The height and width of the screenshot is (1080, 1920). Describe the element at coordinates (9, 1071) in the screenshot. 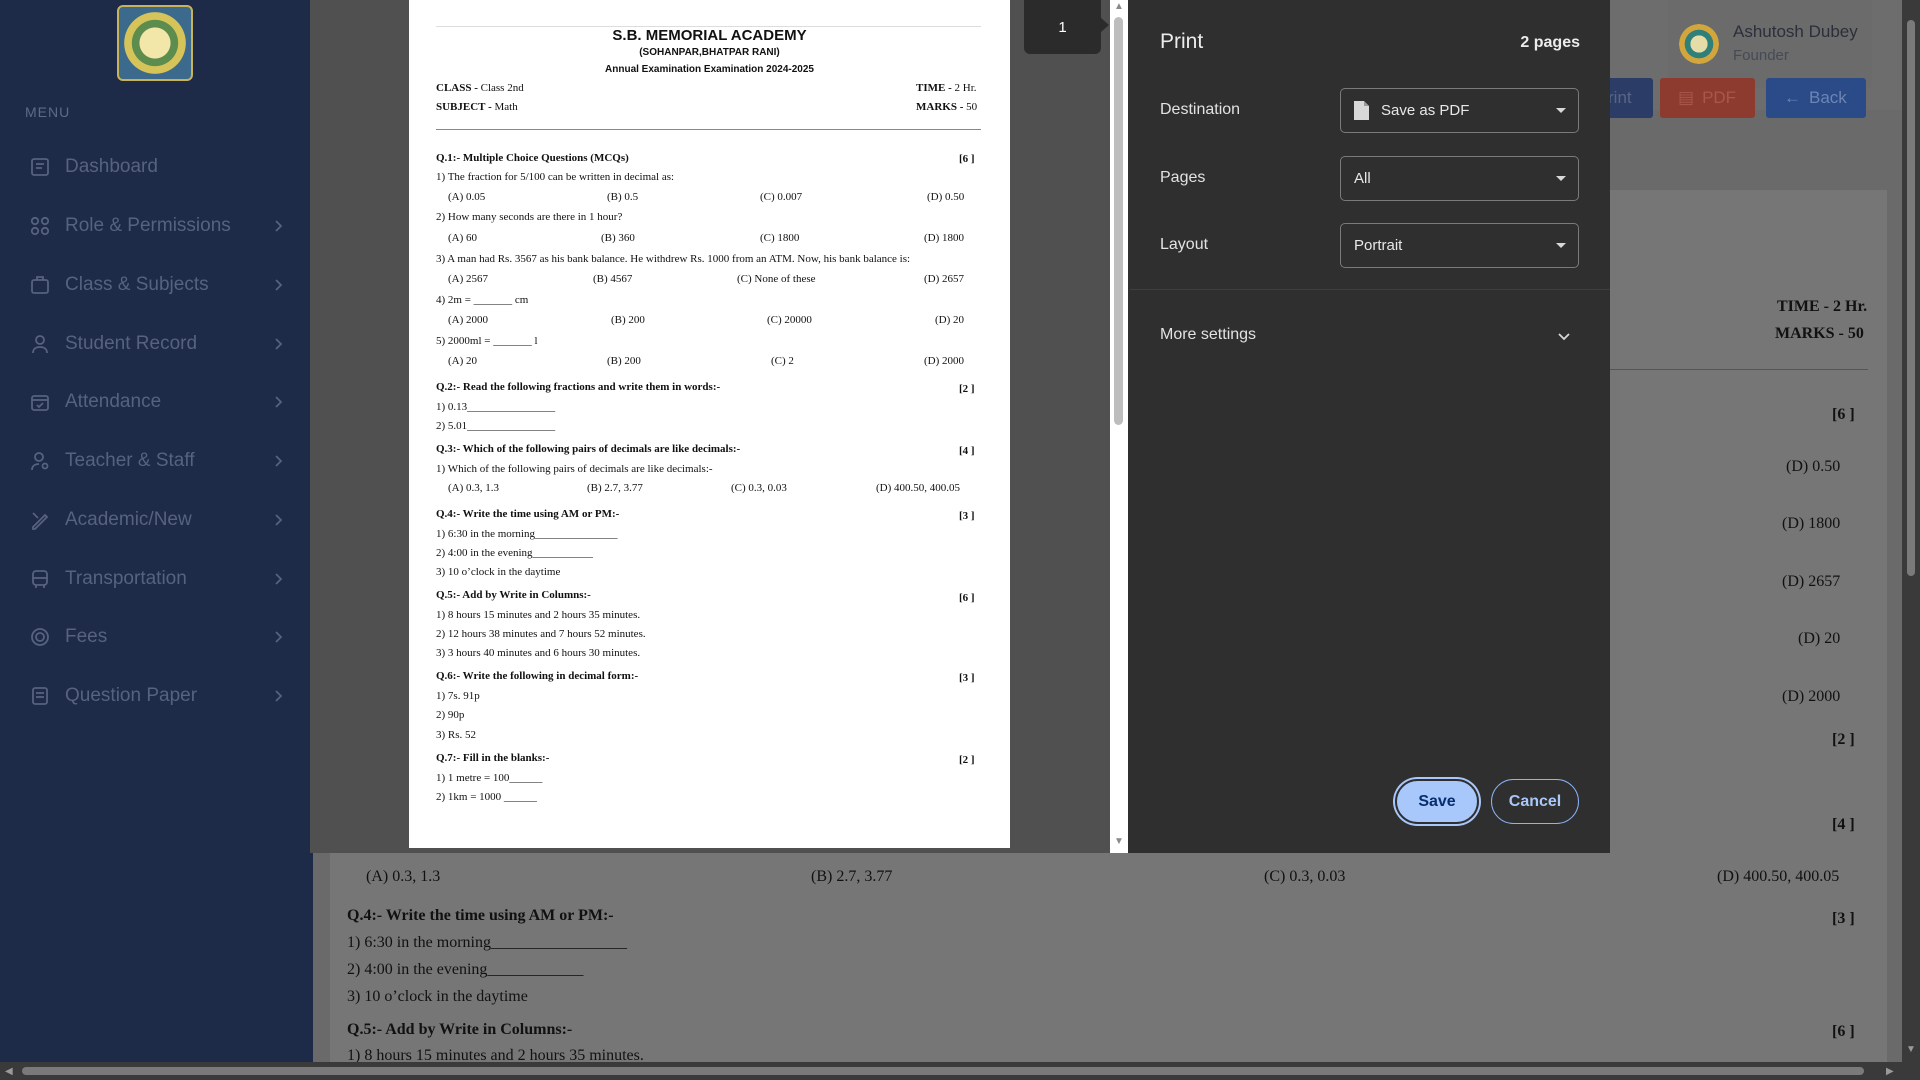

I see `scroll-left-icon: ◀` at that location.